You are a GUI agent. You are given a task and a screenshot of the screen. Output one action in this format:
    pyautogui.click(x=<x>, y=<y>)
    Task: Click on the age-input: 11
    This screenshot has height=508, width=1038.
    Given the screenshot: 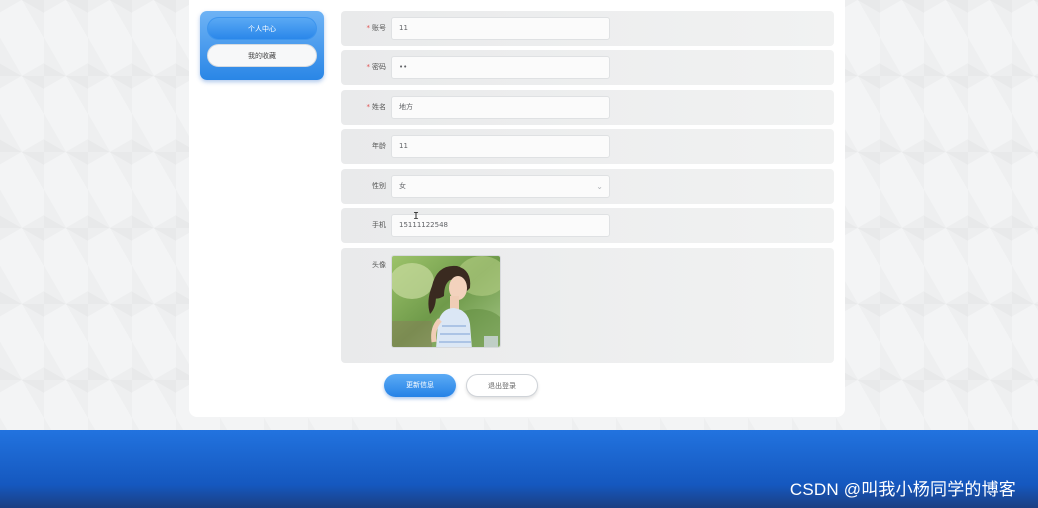 What is the action you would take?
    pyautogui.click(x=500, y=146)
    